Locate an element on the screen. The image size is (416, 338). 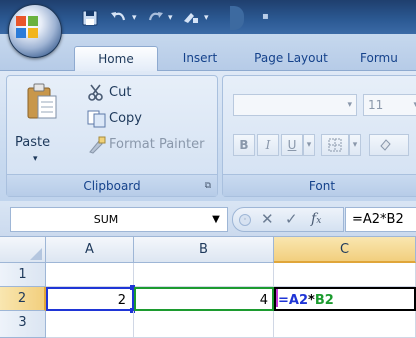
borders-icon is located at coordinates (335, 145).